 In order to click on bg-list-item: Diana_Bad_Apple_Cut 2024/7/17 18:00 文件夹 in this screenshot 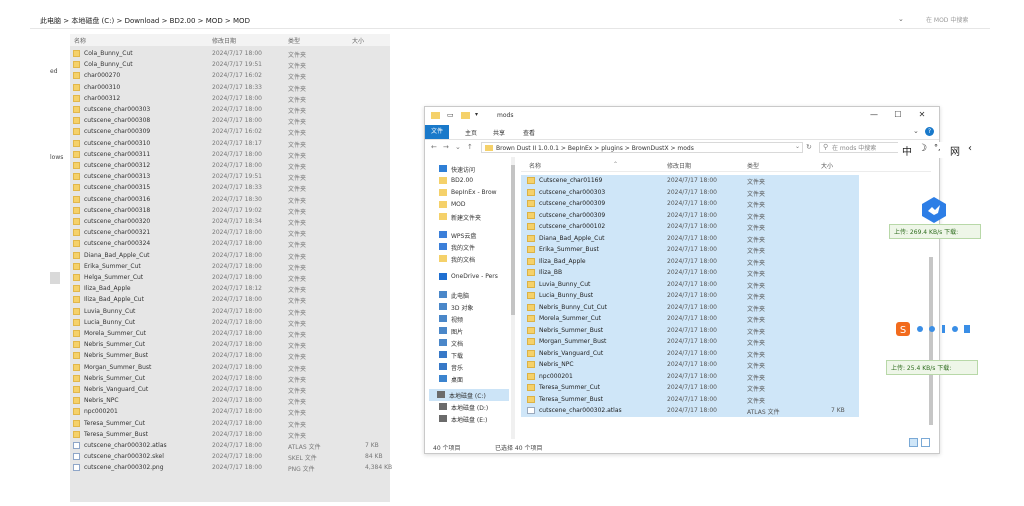, I will do `click(230, 255)`.